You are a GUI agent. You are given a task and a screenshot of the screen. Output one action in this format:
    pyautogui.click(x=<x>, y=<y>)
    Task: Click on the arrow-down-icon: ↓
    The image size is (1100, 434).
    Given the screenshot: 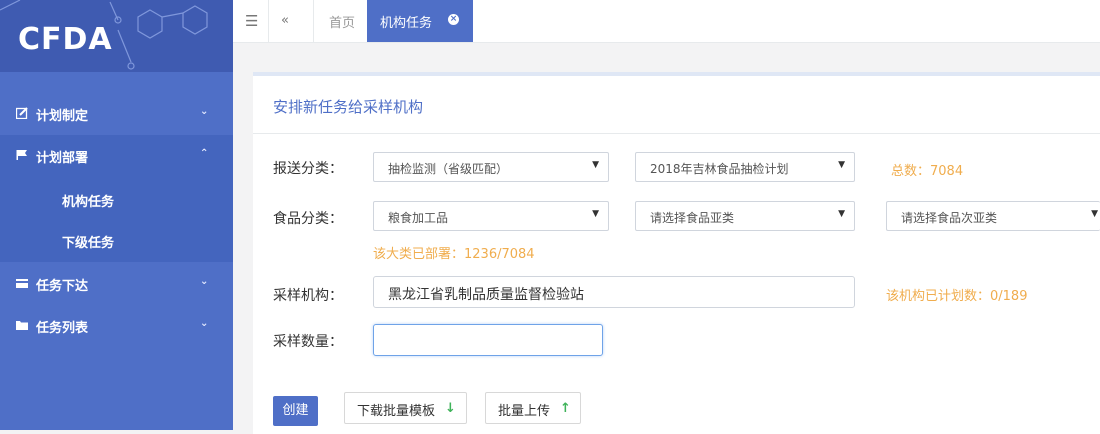 What is the action you would take?
    pyautogui.click(x=450, y=408)
    